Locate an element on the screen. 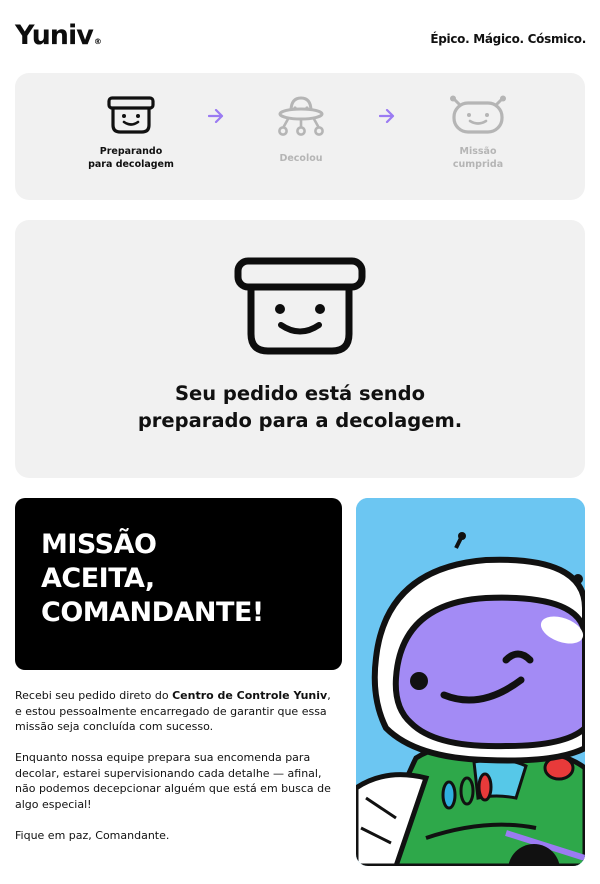 The height and width of the screenshot is (884, 600). step-label: Missão cumprida is located at coordinates (478, 158).